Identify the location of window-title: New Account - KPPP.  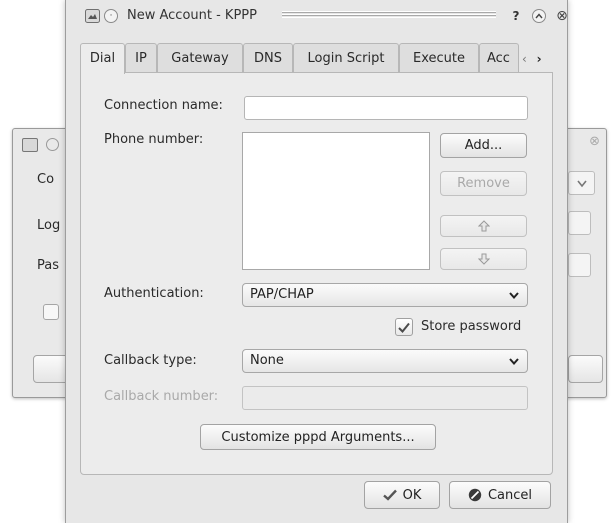
(192, 15).